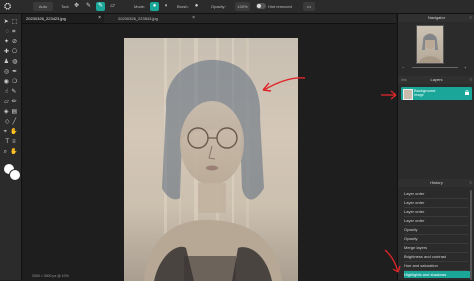  I want to click on more-options-label: •••, so click(309, 6).